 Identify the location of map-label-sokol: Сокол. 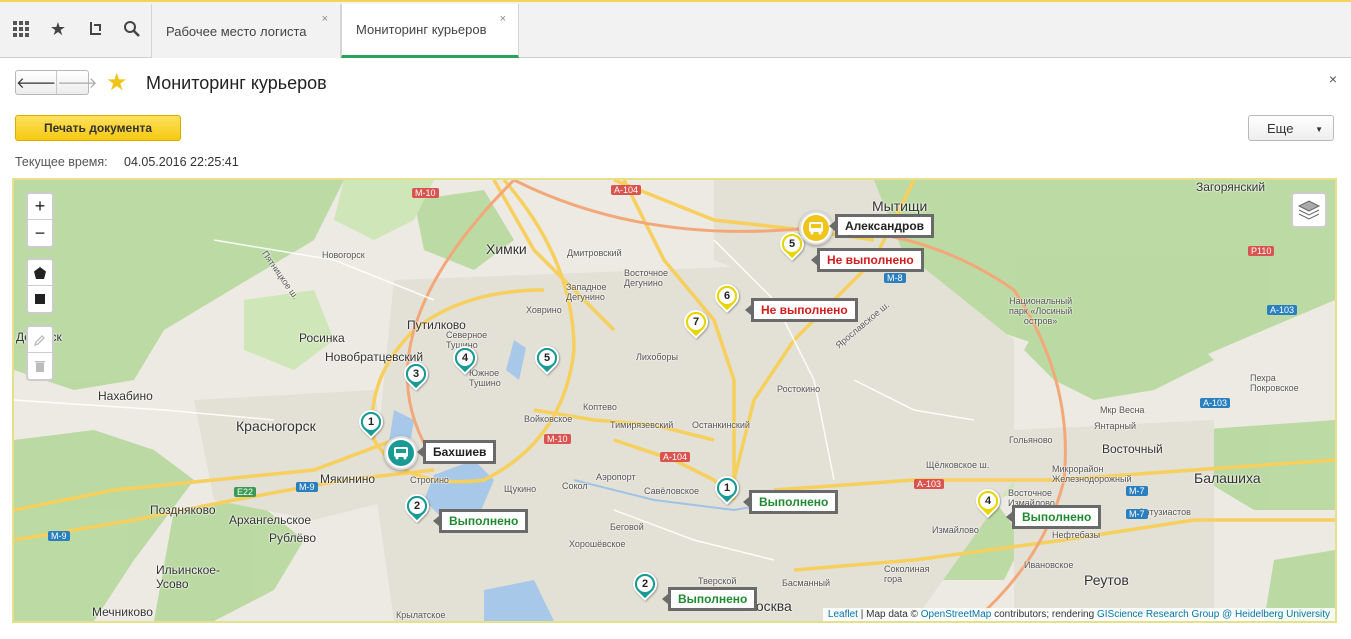
(575, 486).